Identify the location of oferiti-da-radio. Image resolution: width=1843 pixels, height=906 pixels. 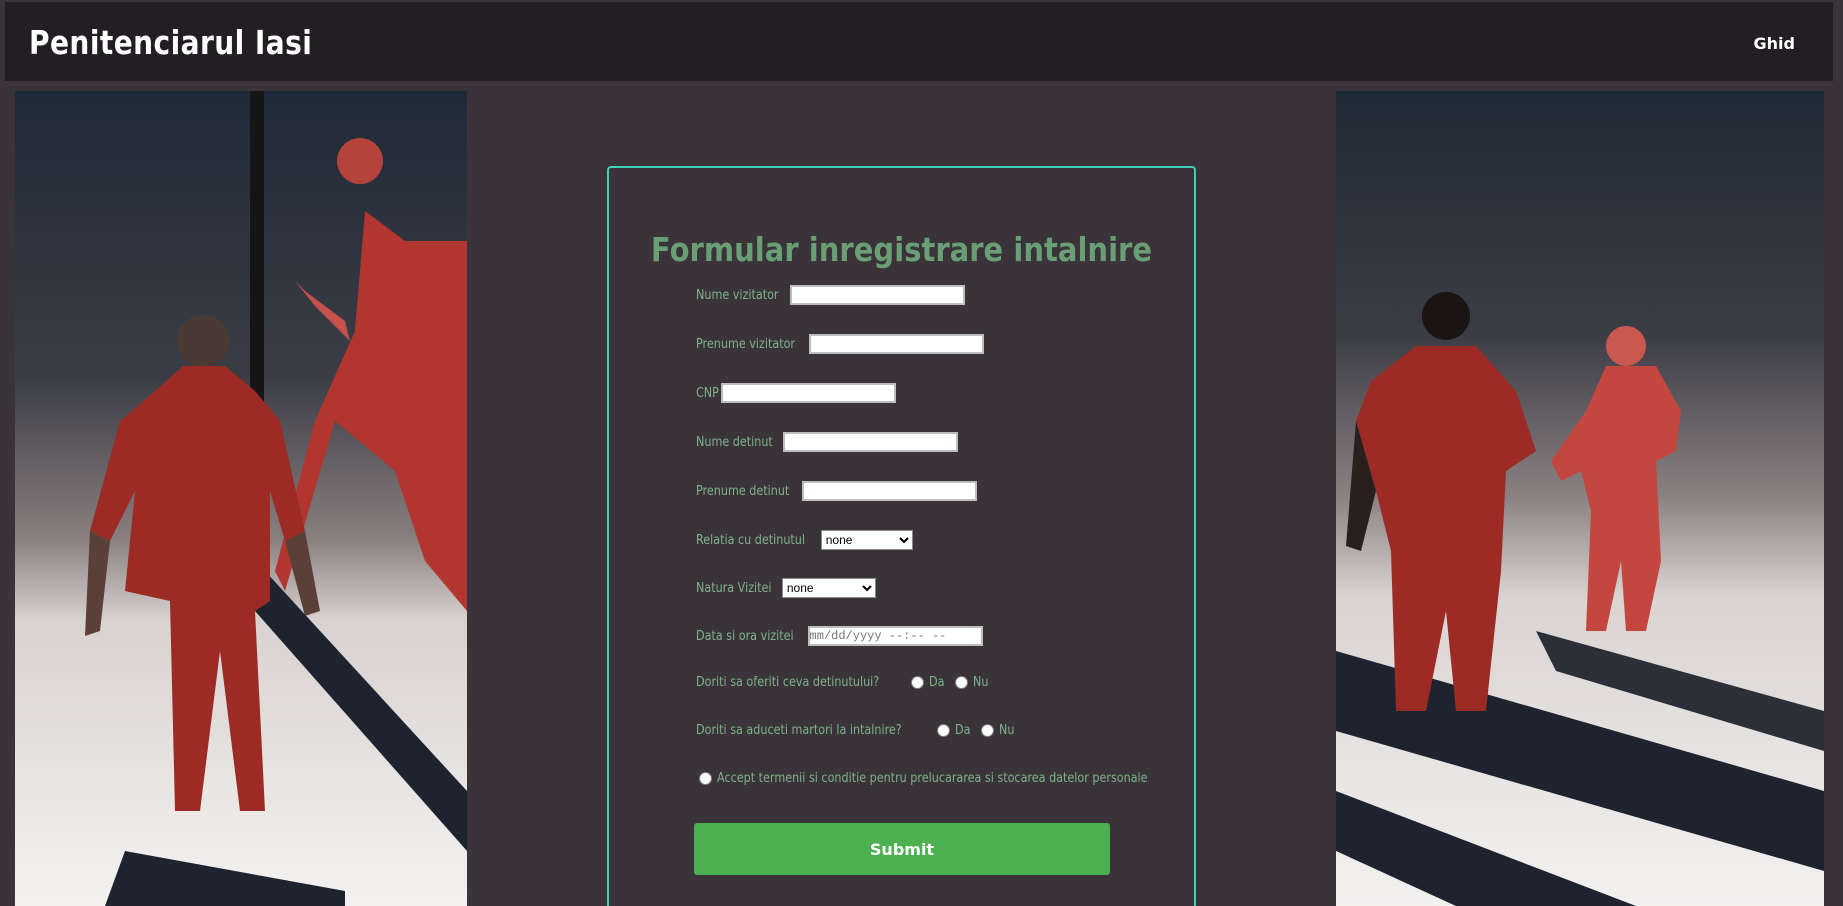
(918, 682).